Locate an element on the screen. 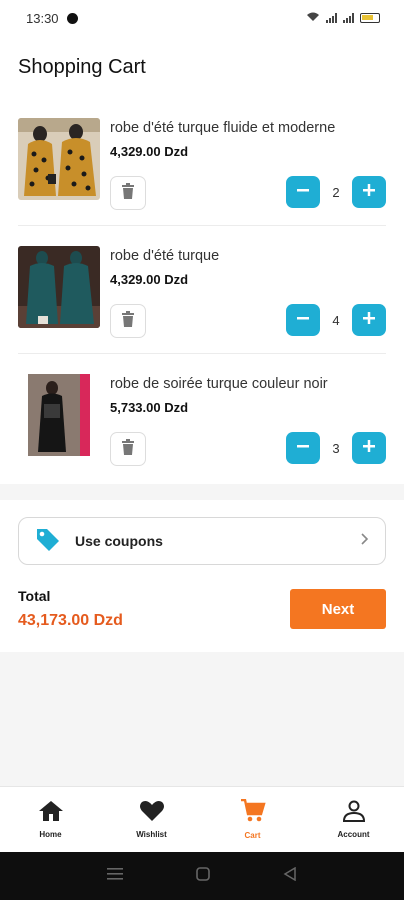 The height and width of the screenshot is (900, 404). nav-item-account: Account is located at coordinates (353, 819).